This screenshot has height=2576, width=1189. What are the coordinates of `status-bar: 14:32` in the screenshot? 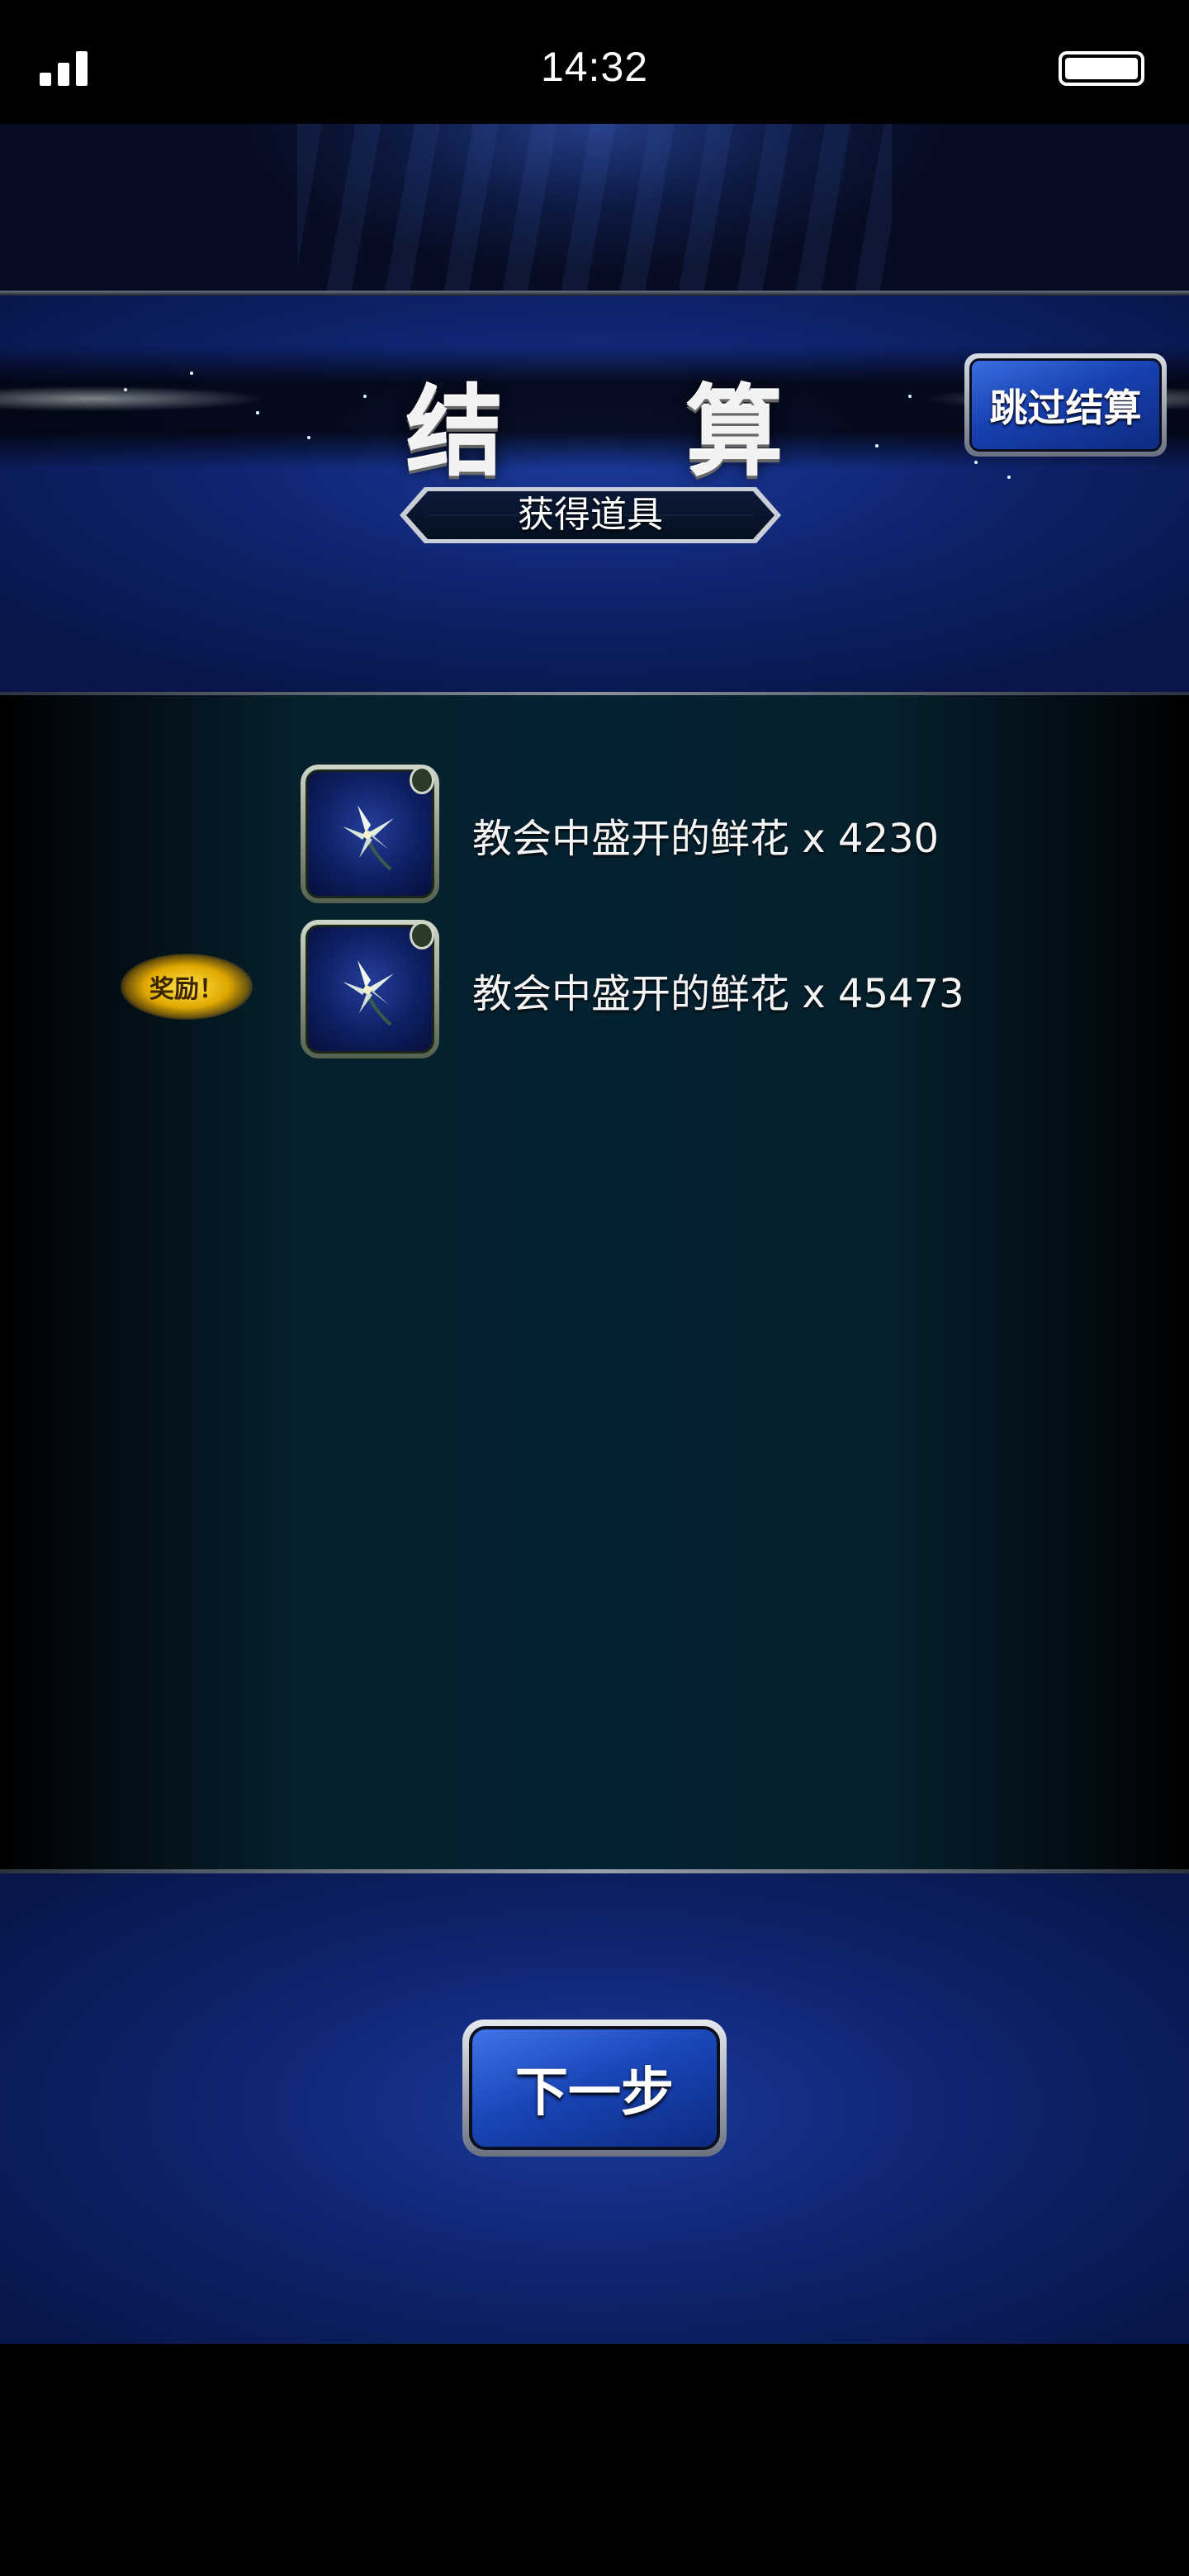 It's located at (594, 70).